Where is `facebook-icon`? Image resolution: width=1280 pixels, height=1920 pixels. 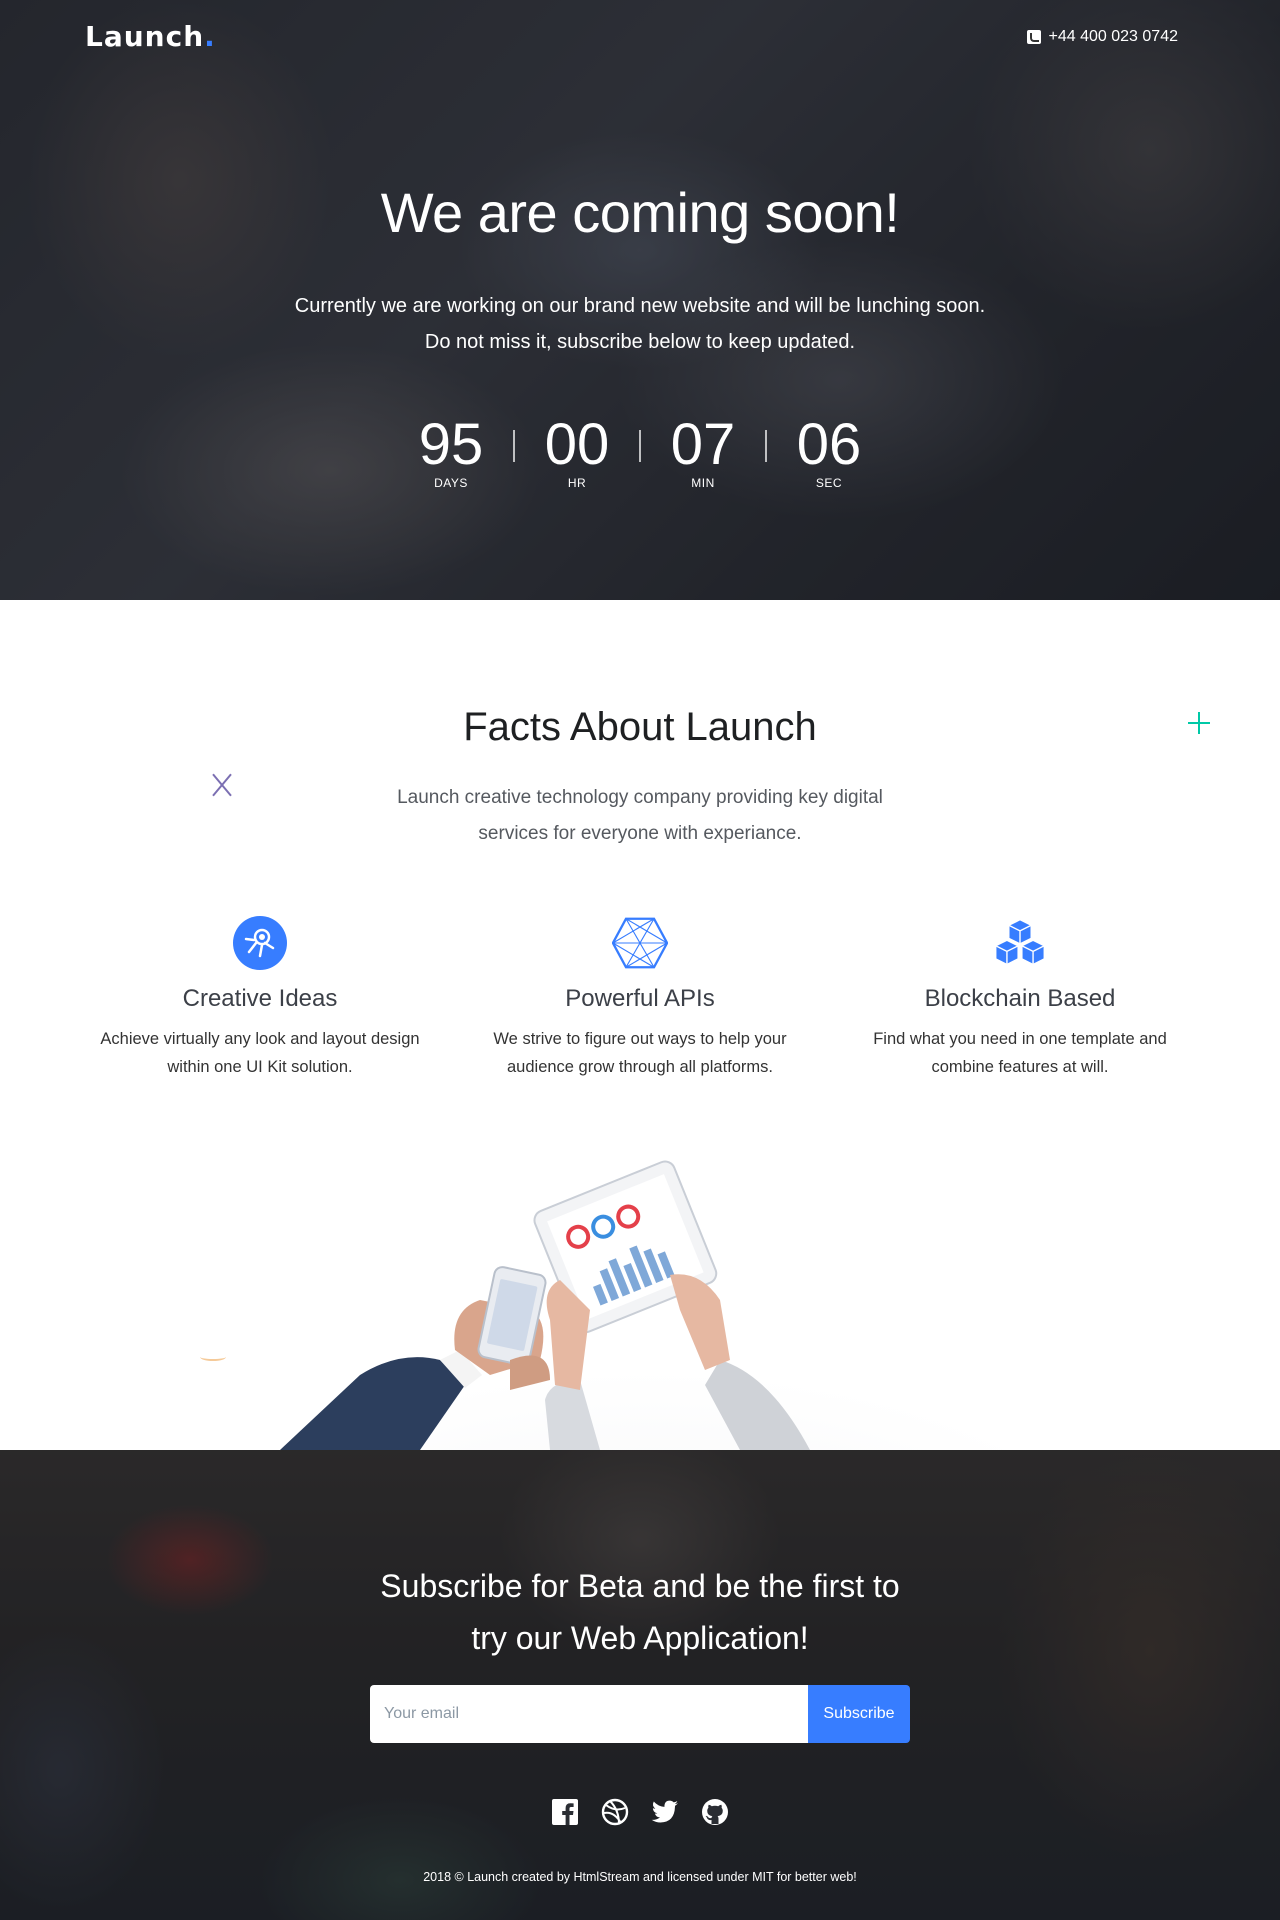
facebook-icon is located at coordinates (565, 1812).